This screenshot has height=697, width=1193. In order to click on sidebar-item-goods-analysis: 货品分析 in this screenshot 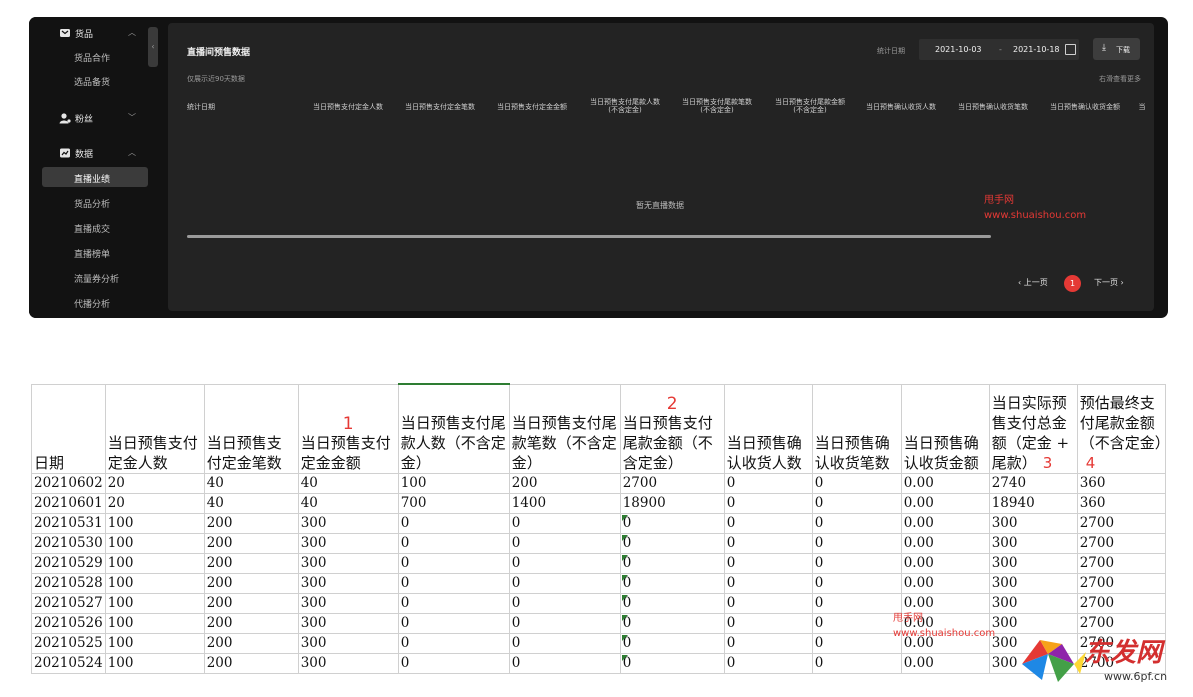, I will do `click(92, 203)`.